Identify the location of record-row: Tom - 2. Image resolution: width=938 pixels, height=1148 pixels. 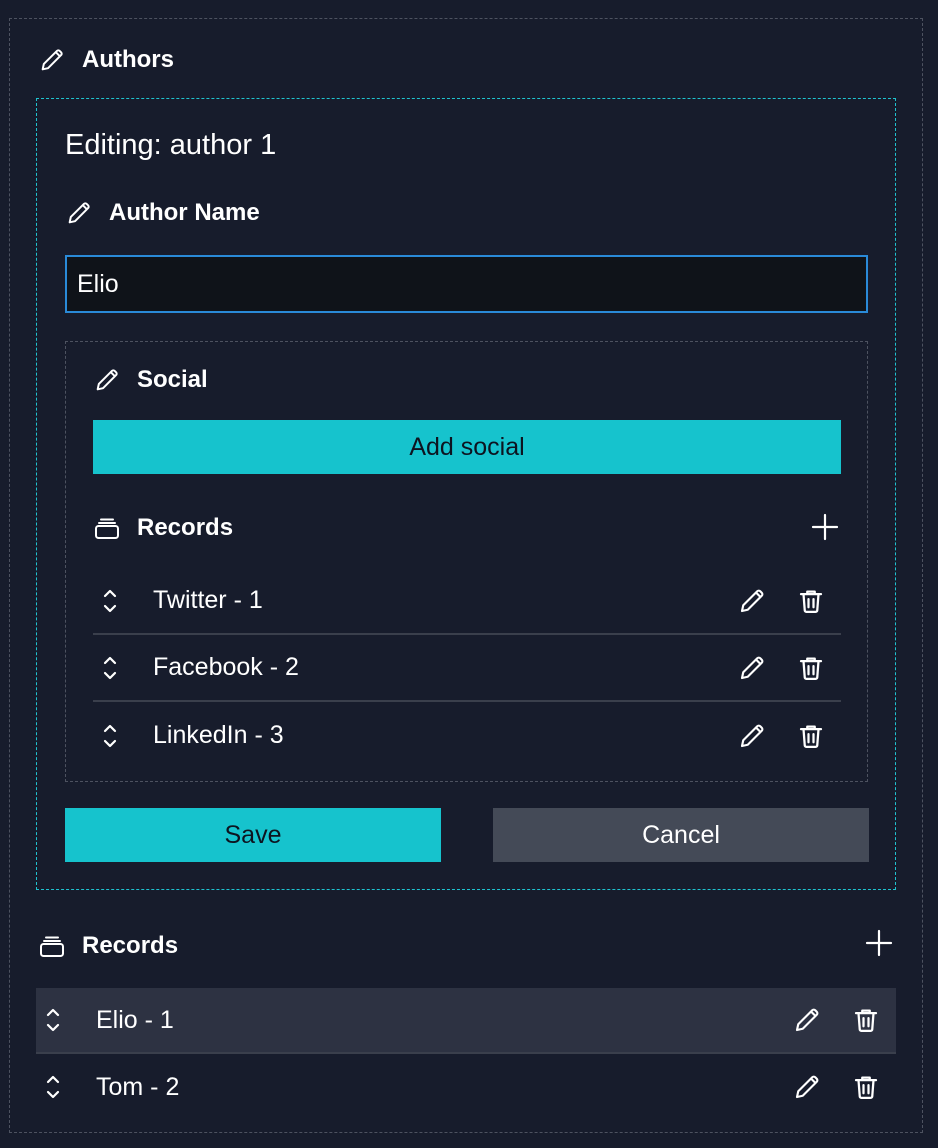
(466, 1087).